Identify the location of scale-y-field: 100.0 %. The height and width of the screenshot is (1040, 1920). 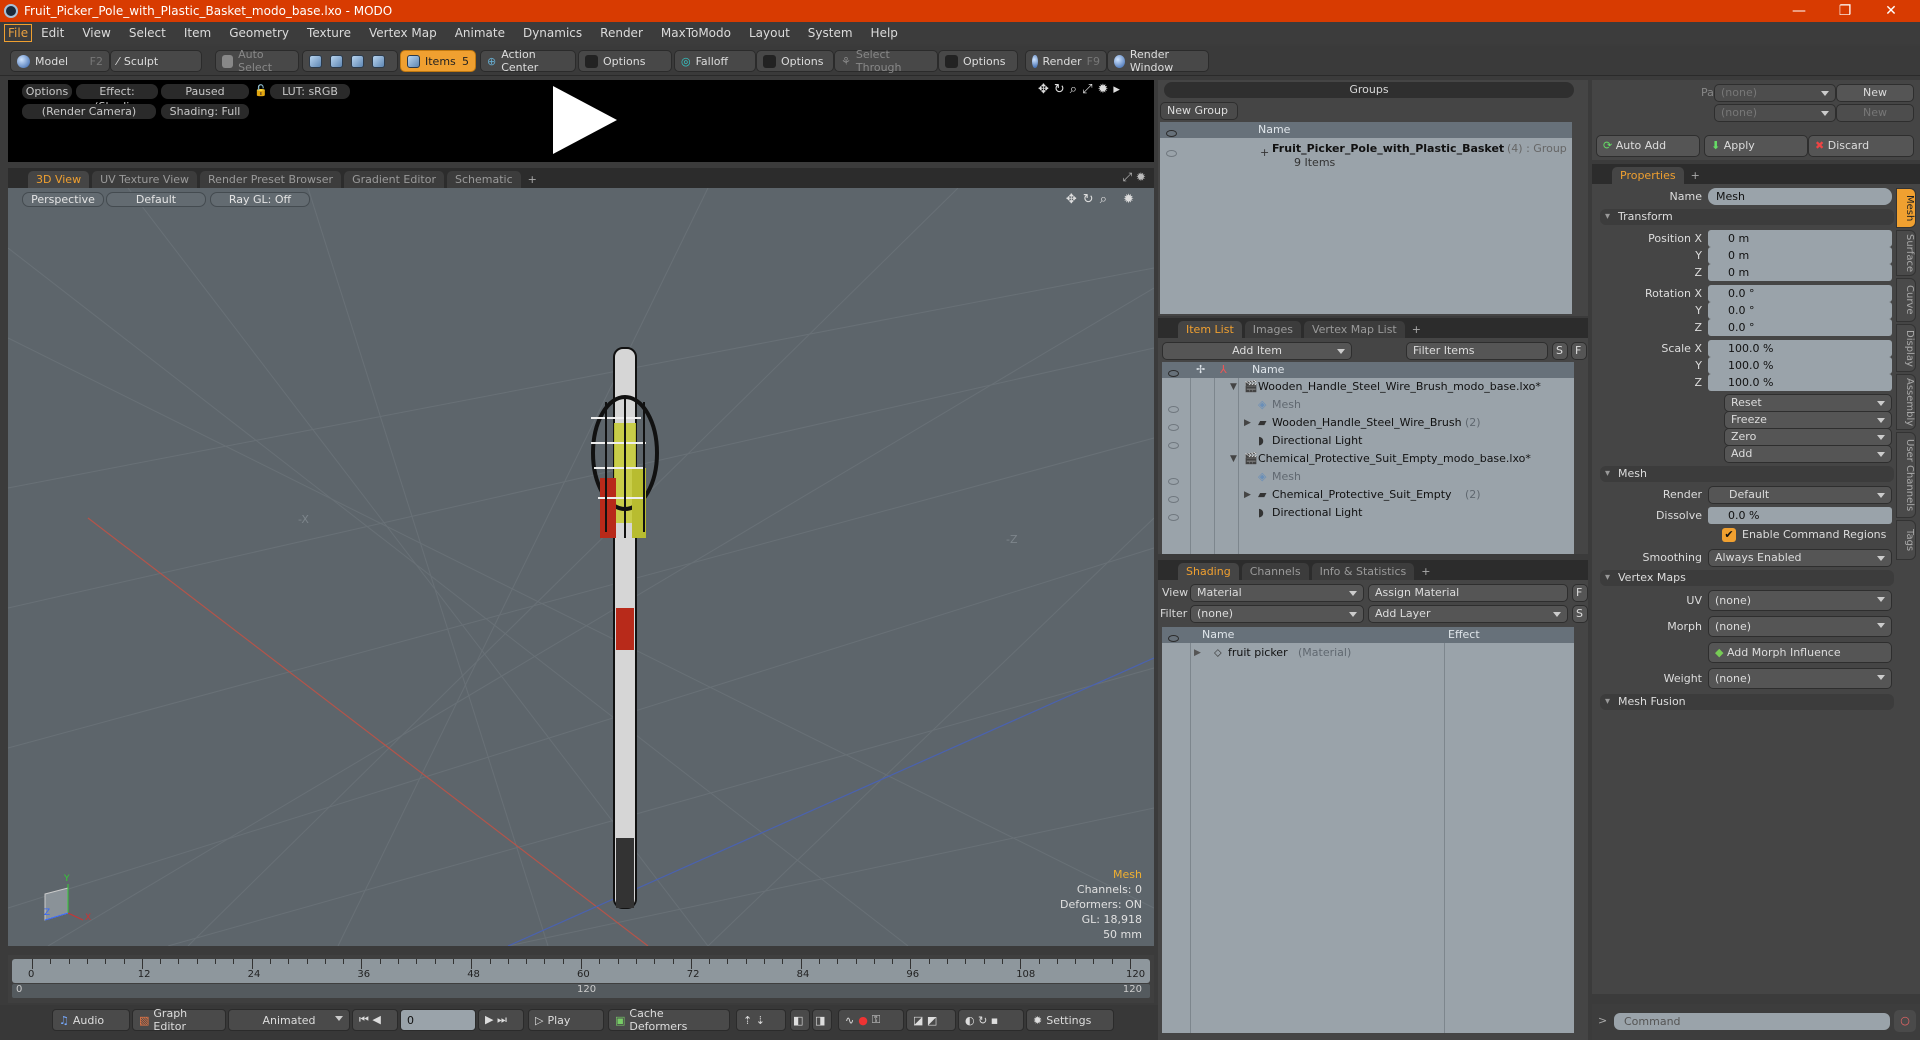
(1800, 365).